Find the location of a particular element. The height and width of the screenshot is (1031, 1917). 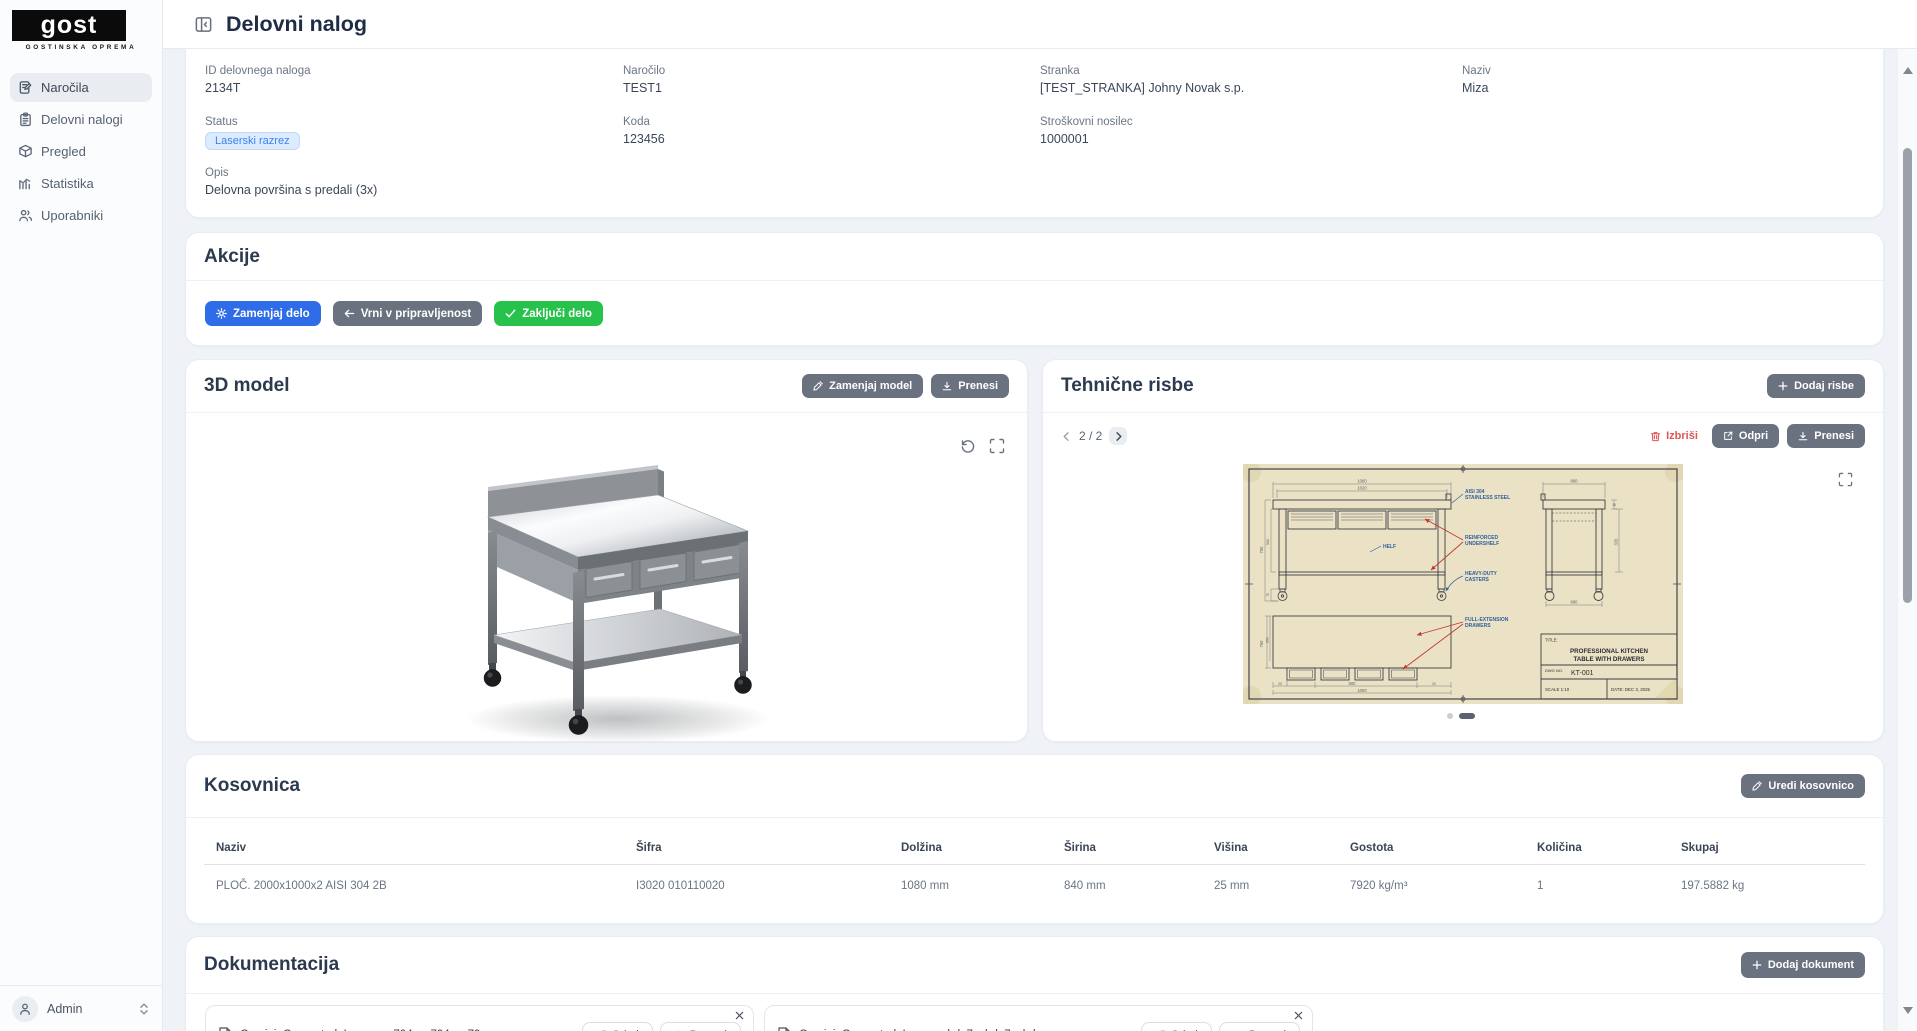

svg-text: 860 is located at coordinates (1575, 481).